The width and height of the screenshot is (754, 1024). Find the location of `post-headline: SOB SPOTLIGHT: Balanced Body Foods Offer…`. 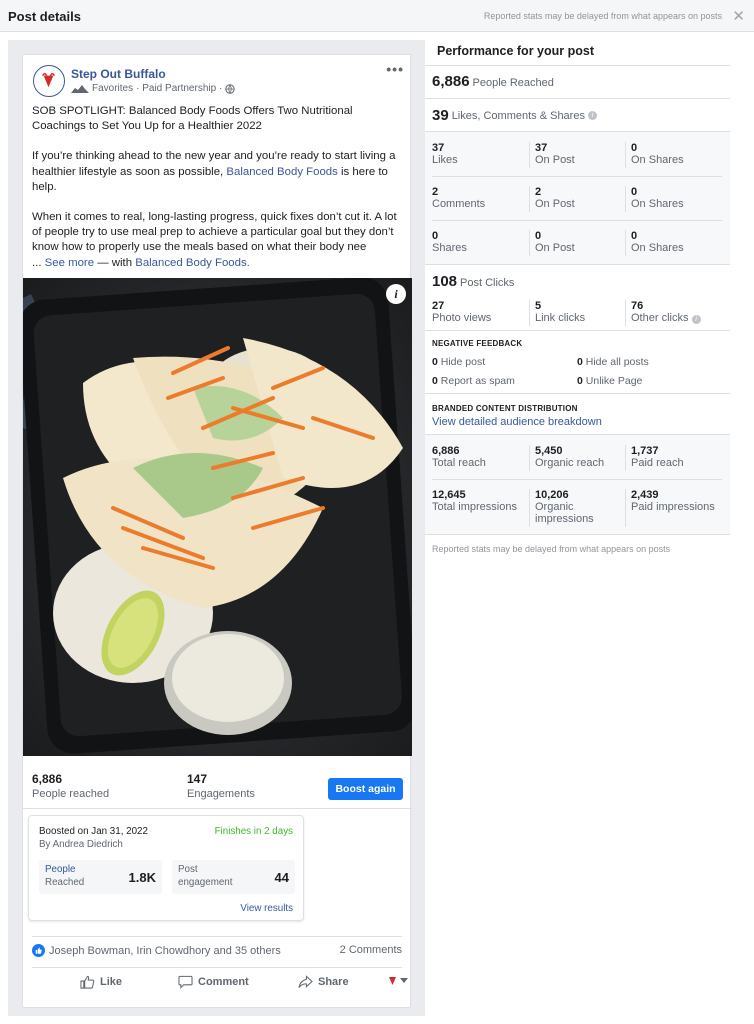

post-headline: SOB SPOTLIGHT: Balanced Body Foods Offer… is located at coordinates (192, 119).